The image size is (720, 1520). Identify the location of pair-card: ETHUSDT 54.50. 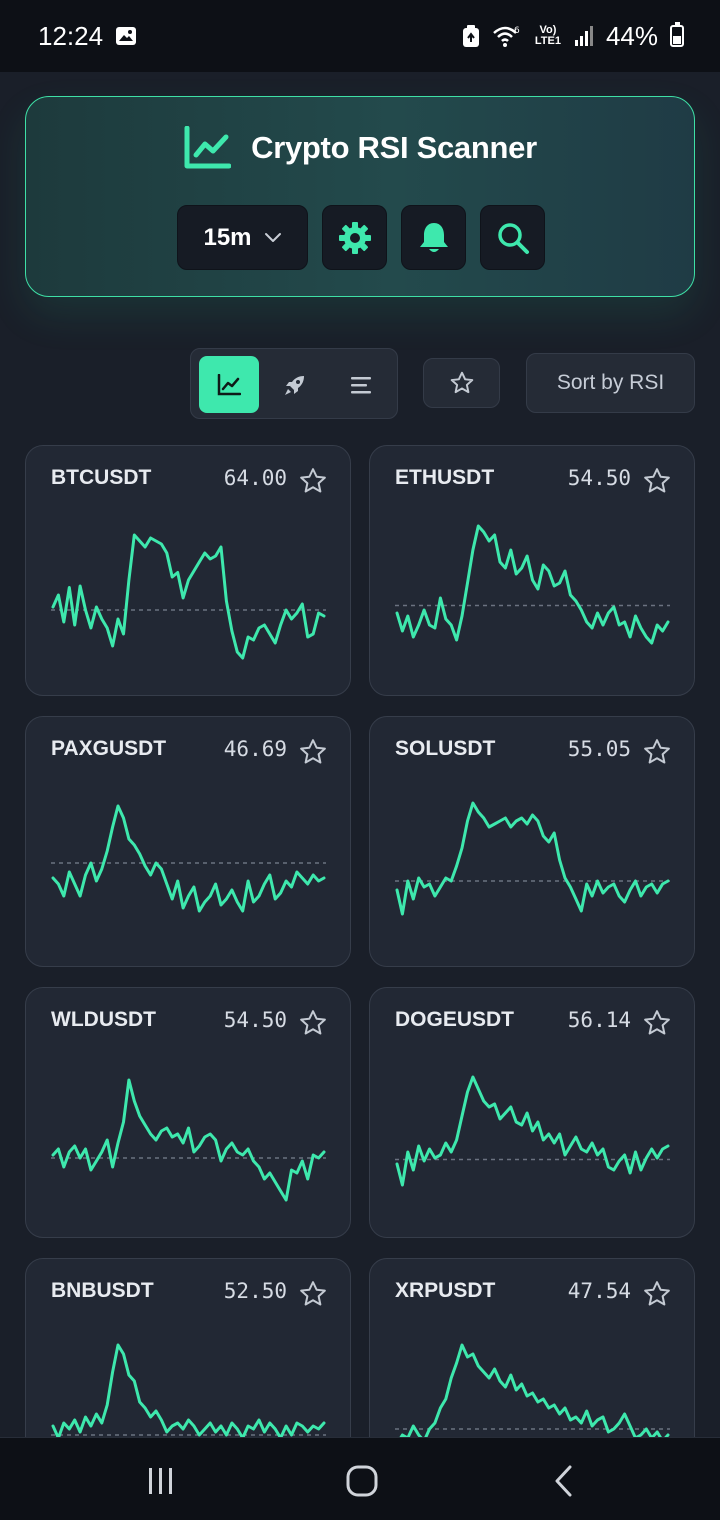
(532, 570).